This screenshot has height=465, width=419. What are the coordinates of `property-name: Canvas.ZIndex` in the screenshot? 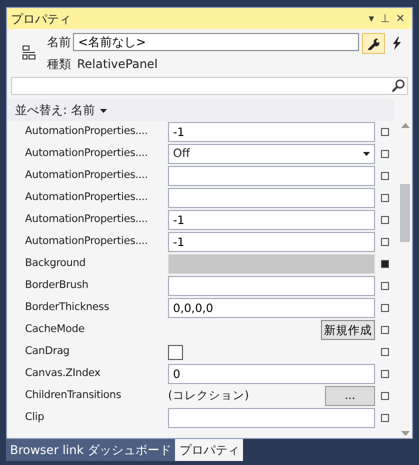 It's located at (63, 374).